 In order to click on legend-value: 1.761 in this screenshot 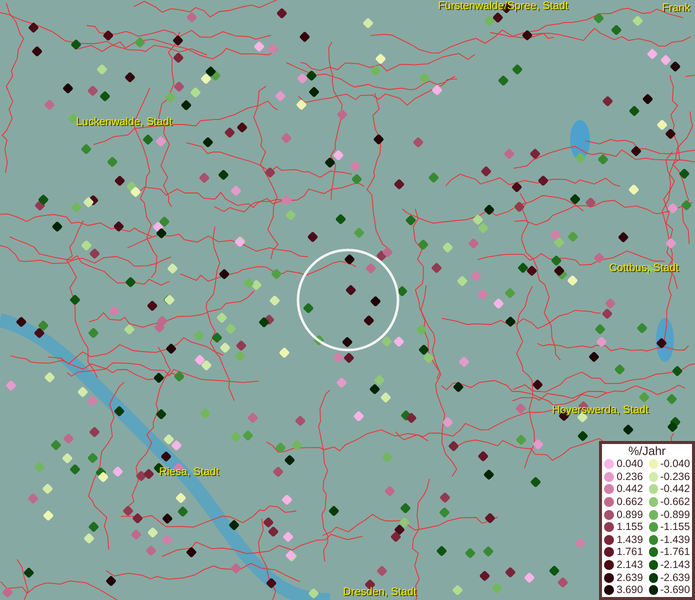, I will do `click(630, 552)`.